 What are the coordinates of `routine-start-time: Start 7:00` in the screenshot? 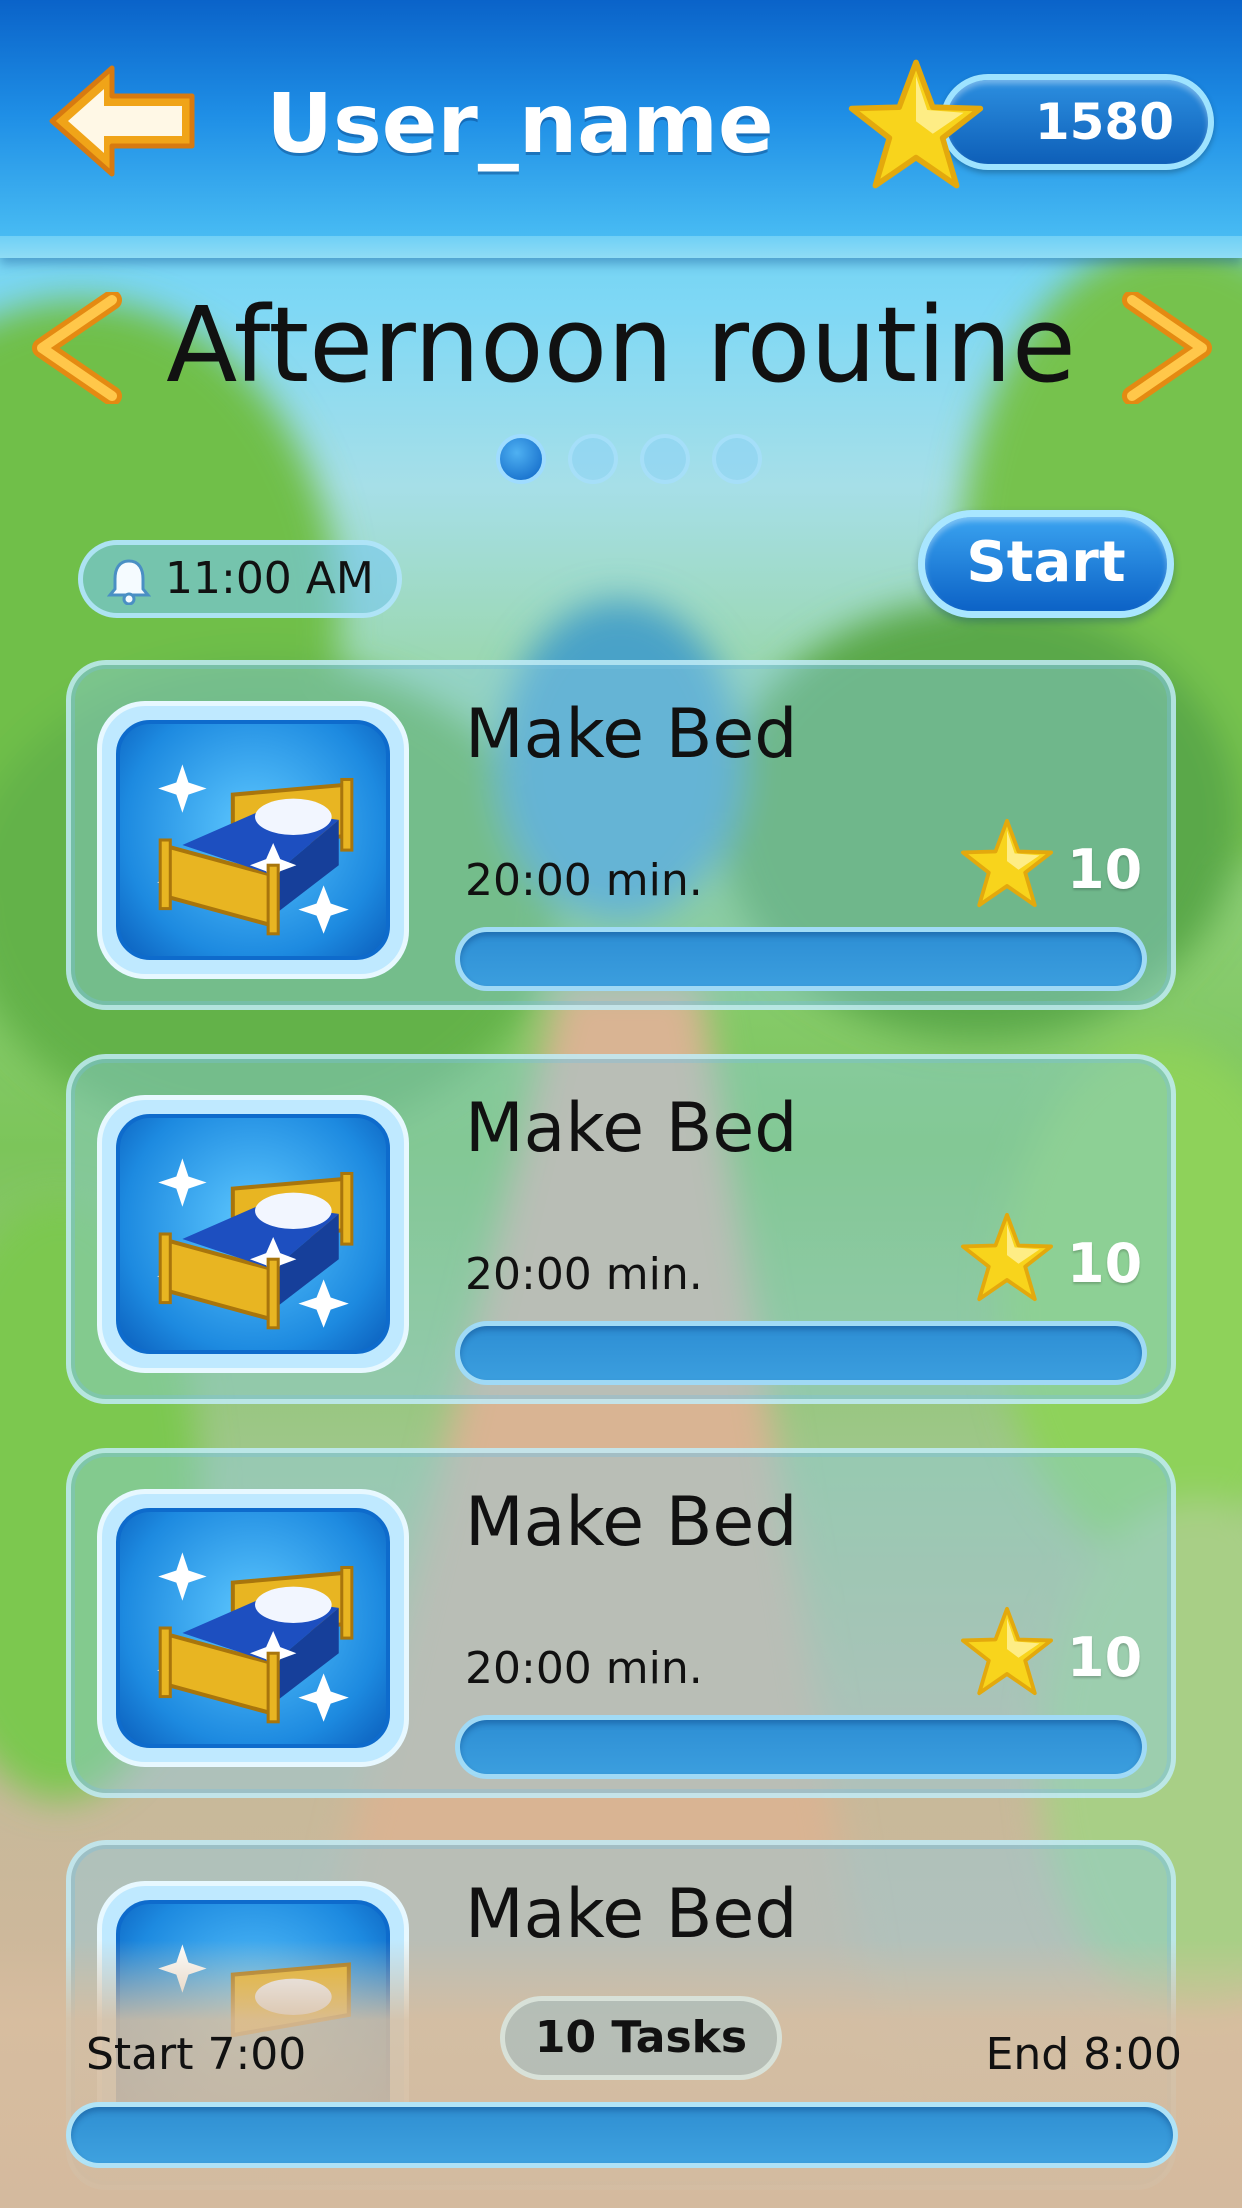 It's located at (196, 2054).